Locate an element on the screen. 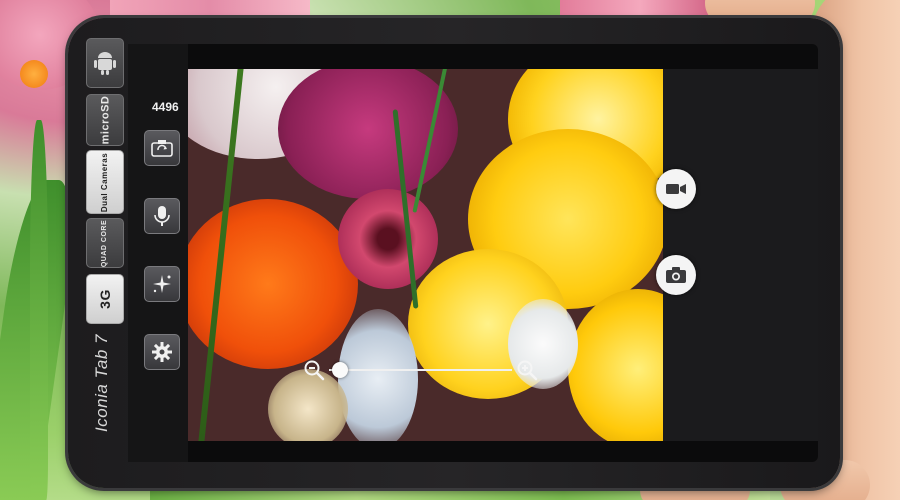 The width and height of the screenshot is (900, 500). camera-icon is located at coordinates (676, 275).